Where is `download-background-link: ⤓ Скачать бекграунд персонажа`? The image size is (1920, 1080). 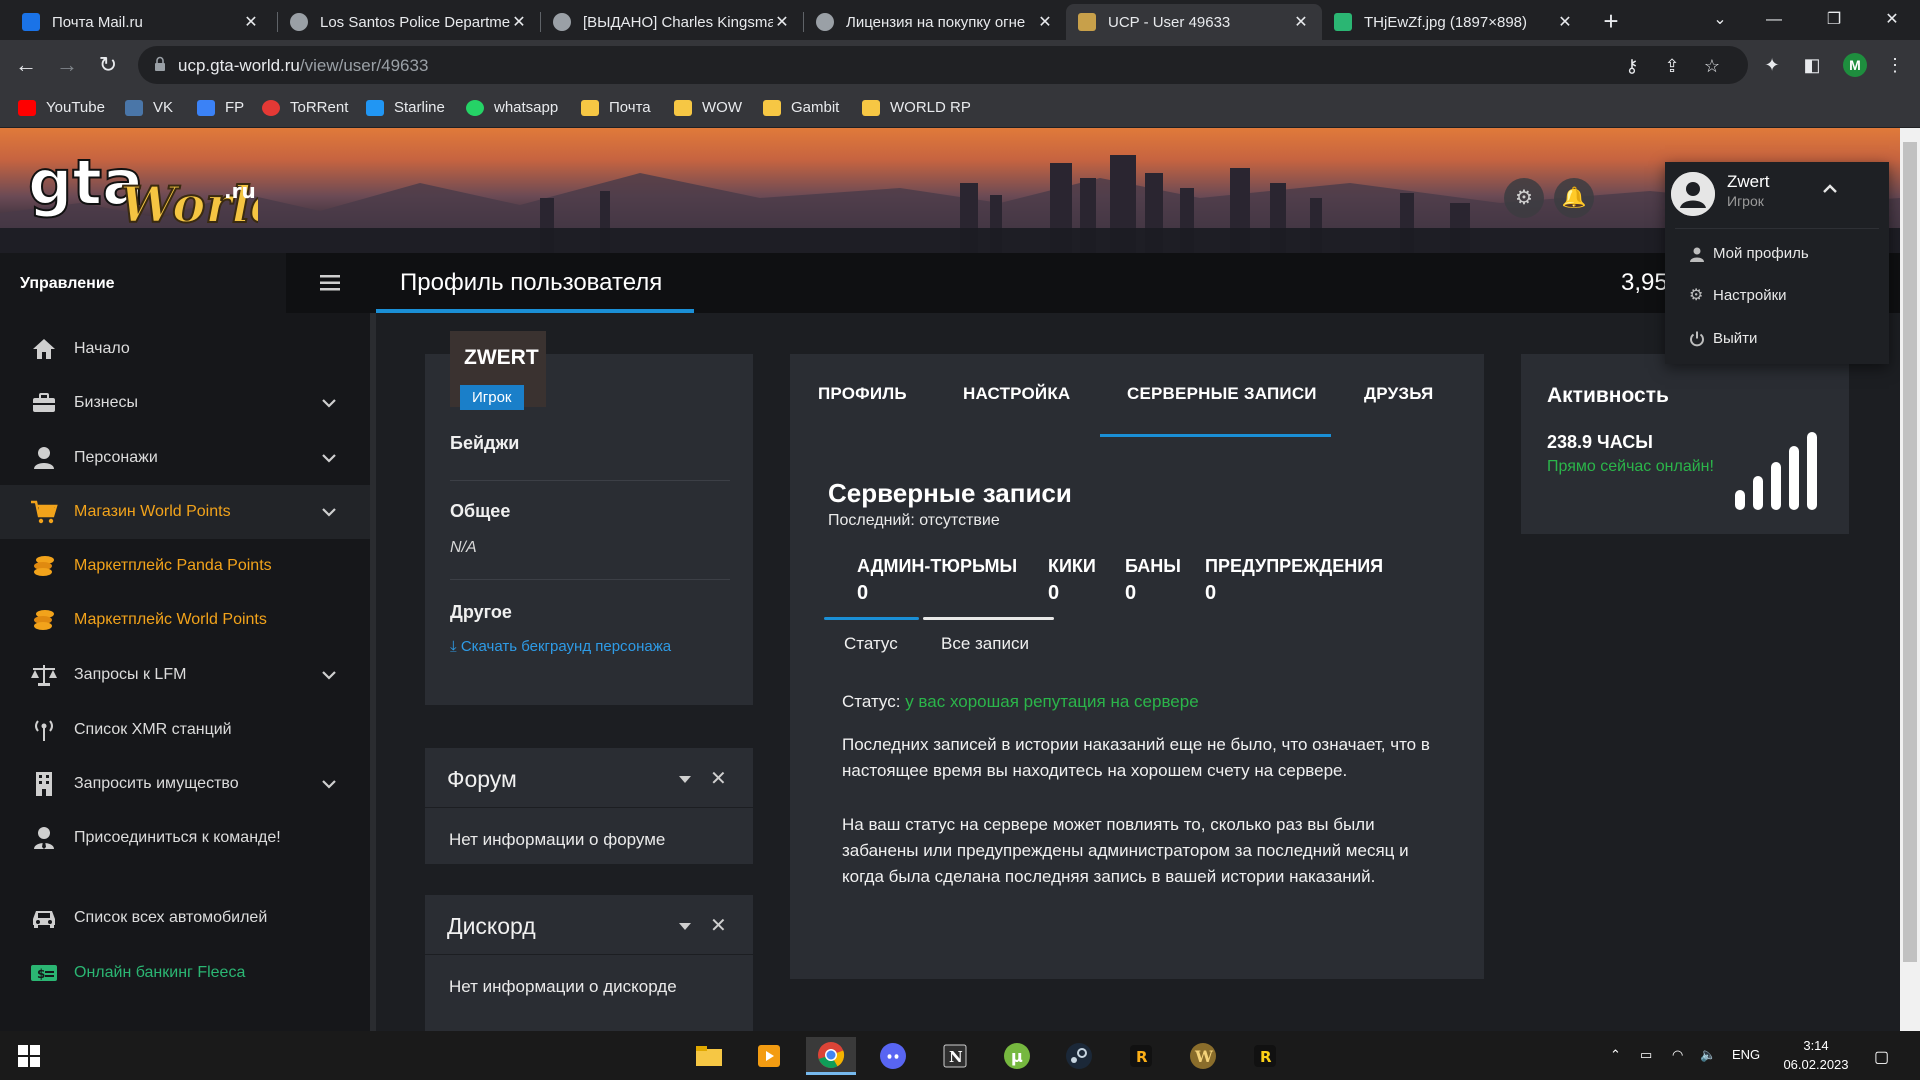
download-background-link: ⤓ Скачать бекграунд персонажа is located at coordinates (560, 646).